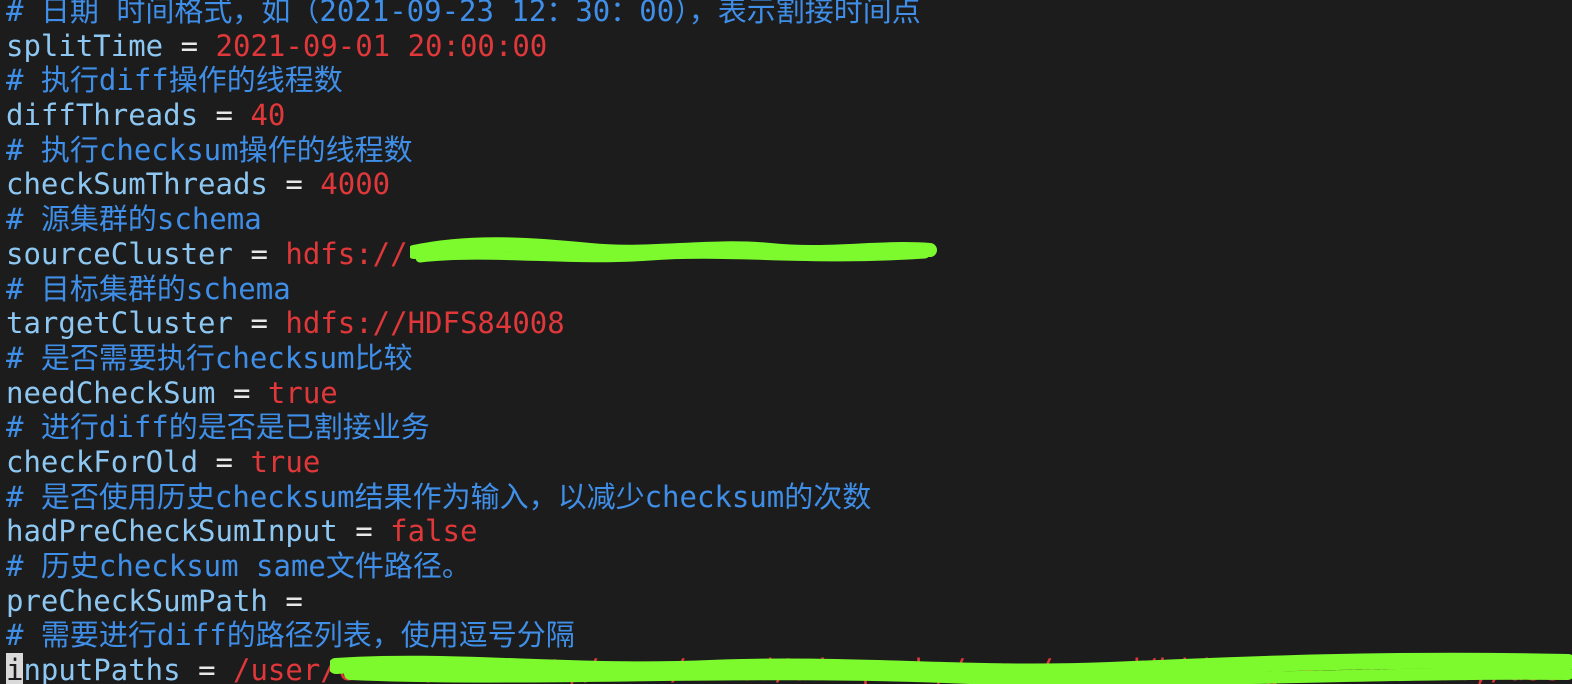 This screenshot has width=1572, height=684. Describe the element at coordinates (434, 531) in the screenshot. I see `config-value: false` at that location.